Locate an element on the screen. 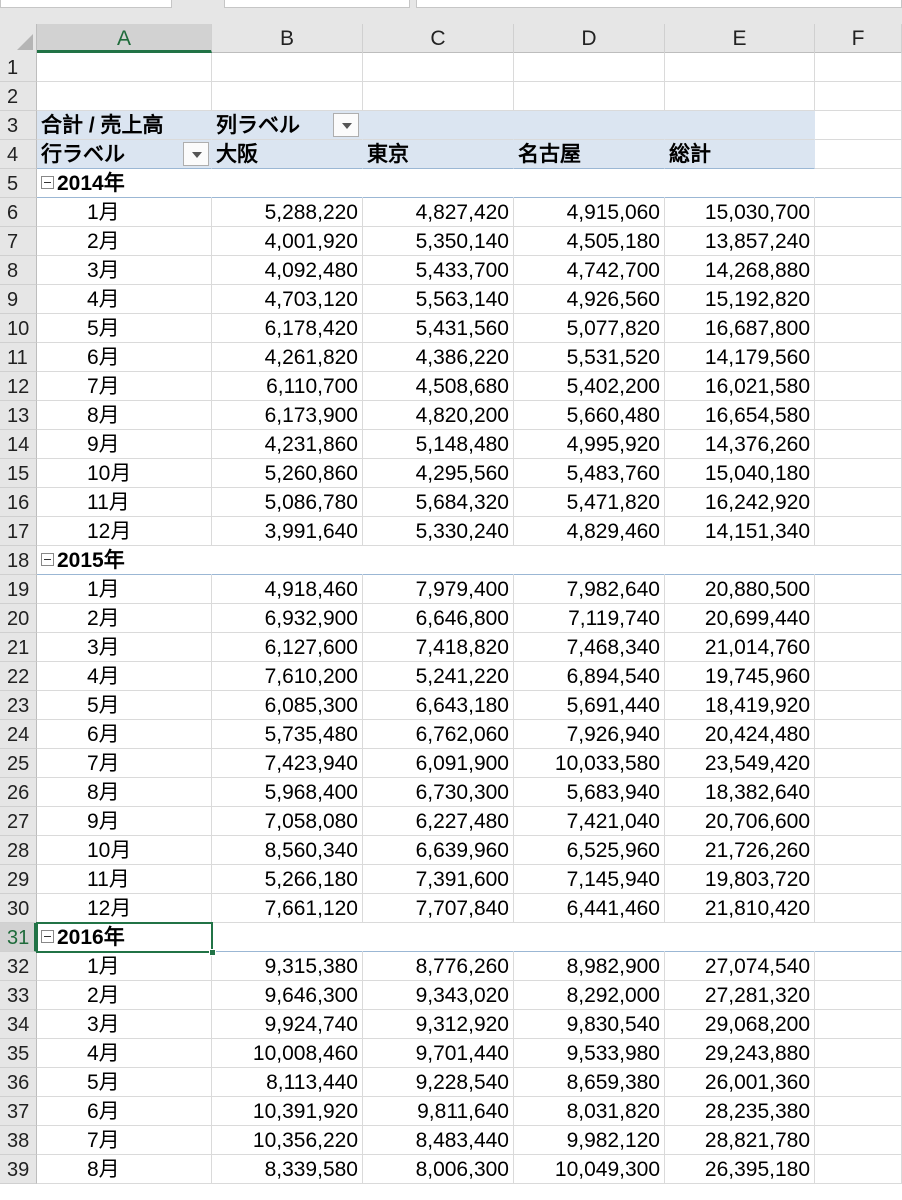  cell-d37: 8,031,820 is located at coordinates (589, 1111).